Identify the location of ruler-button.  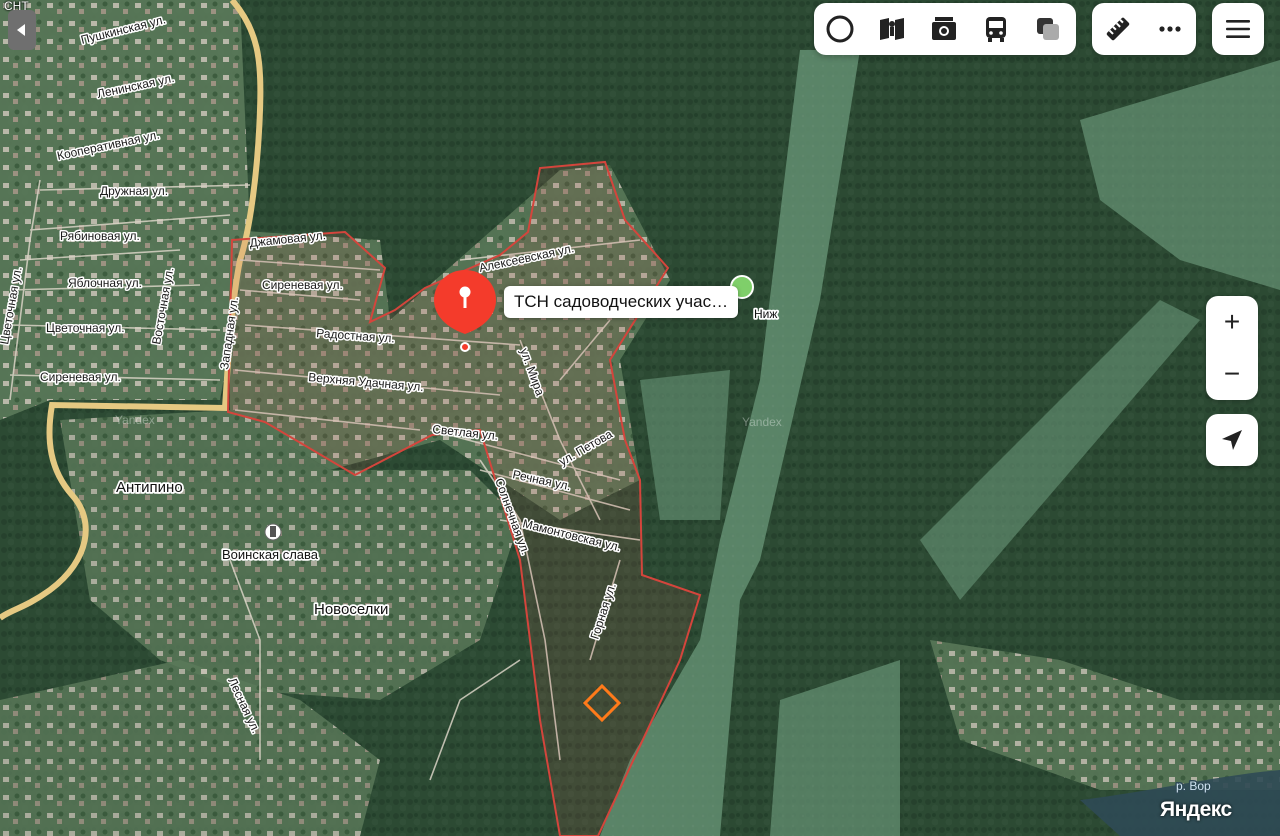
(1118, 29).